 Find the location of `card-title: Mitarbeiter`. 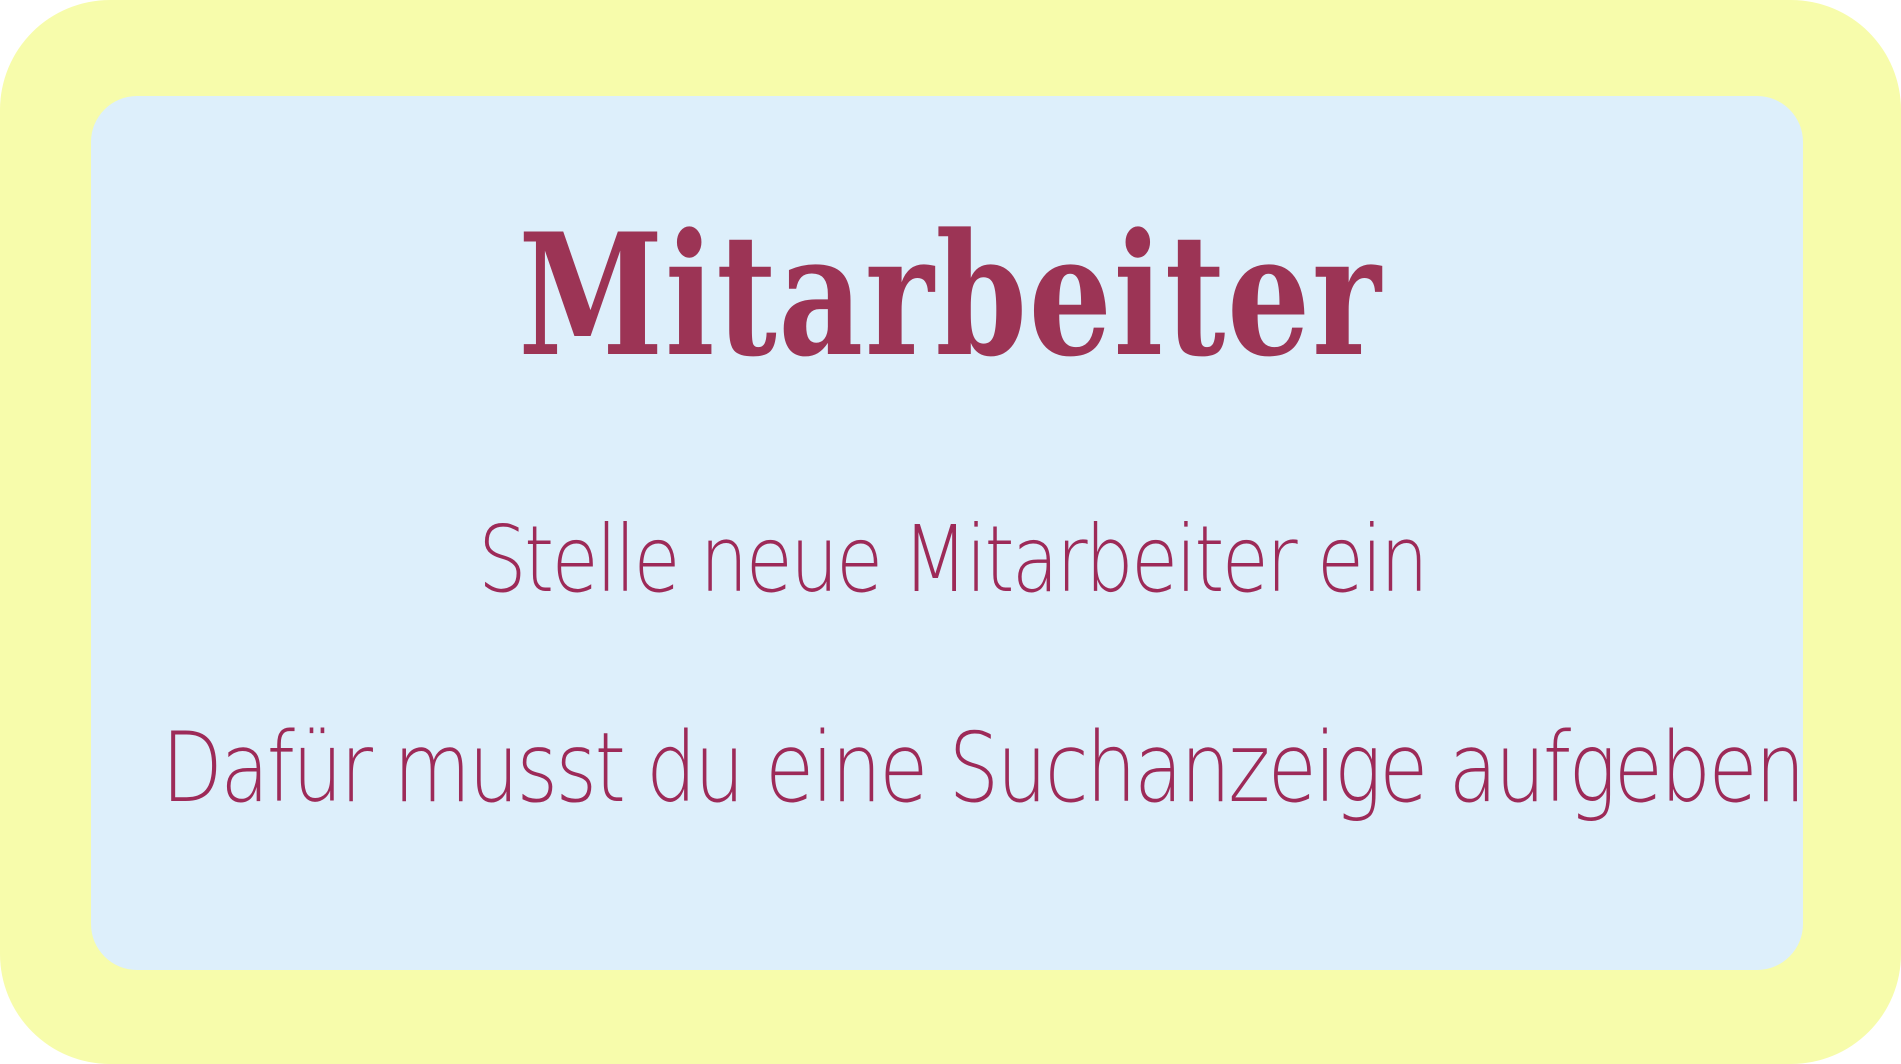

card-title: Mitarbeiter is located at coordinates (950, 295).